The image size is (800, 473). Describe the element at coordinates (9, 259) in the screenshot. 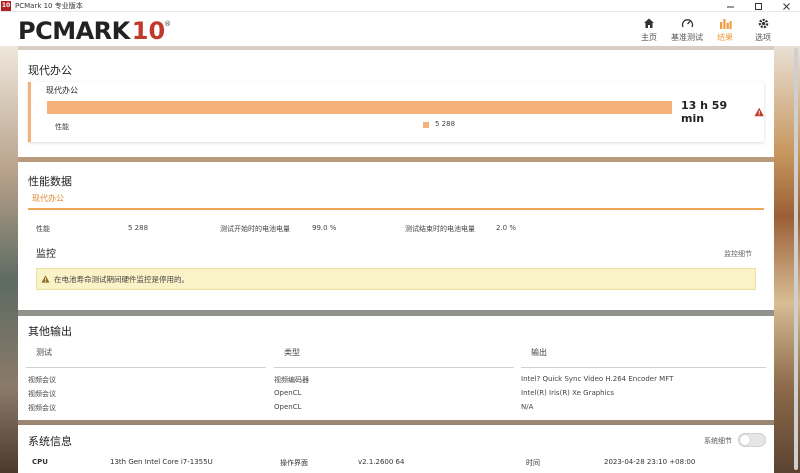

I see `background-left-strip` at that location.